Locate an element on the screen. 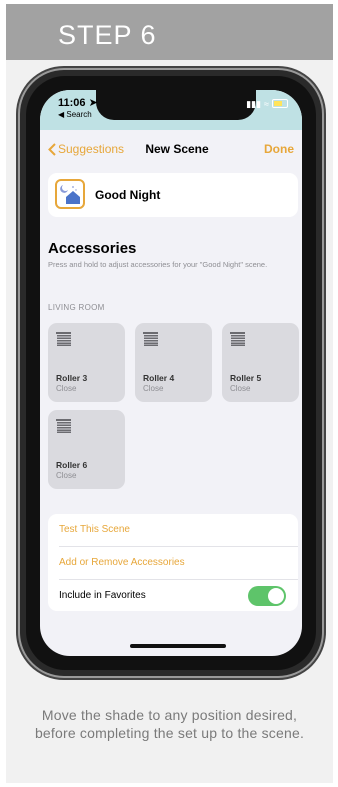 The width and height of the screenshot is (338, 787). add-remove-accessories-button: Add or Remove Accessories is located at coordinates (173, 563).